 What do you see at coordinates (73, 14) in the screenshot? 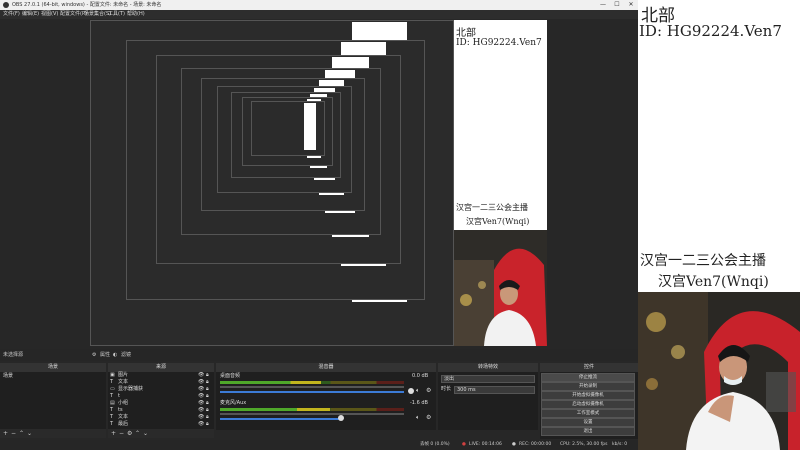
I see `menu-profile: 配置文件(P)` at bounding box center [73, 14].